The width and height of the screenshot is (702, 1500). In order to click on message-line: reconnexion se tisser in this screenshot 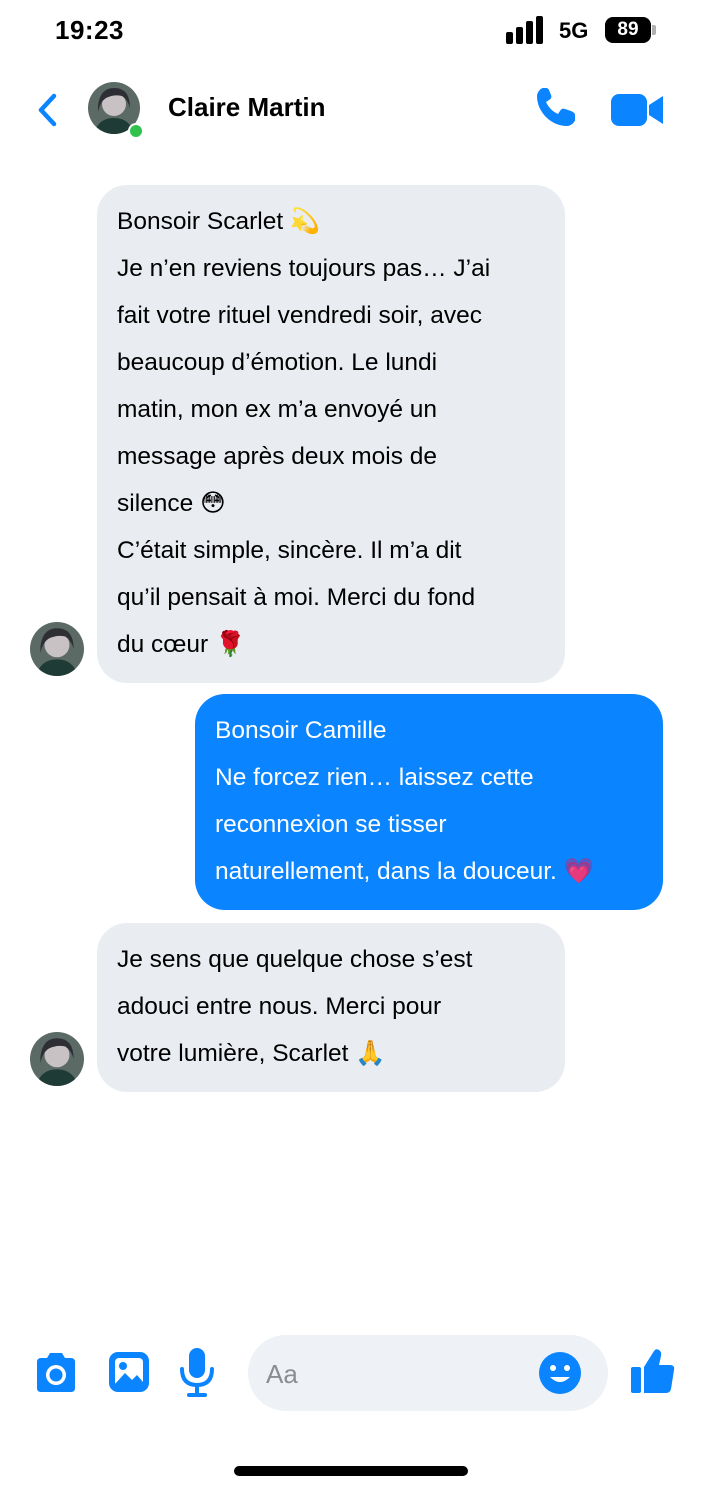, I will do `click(331, 824)`.